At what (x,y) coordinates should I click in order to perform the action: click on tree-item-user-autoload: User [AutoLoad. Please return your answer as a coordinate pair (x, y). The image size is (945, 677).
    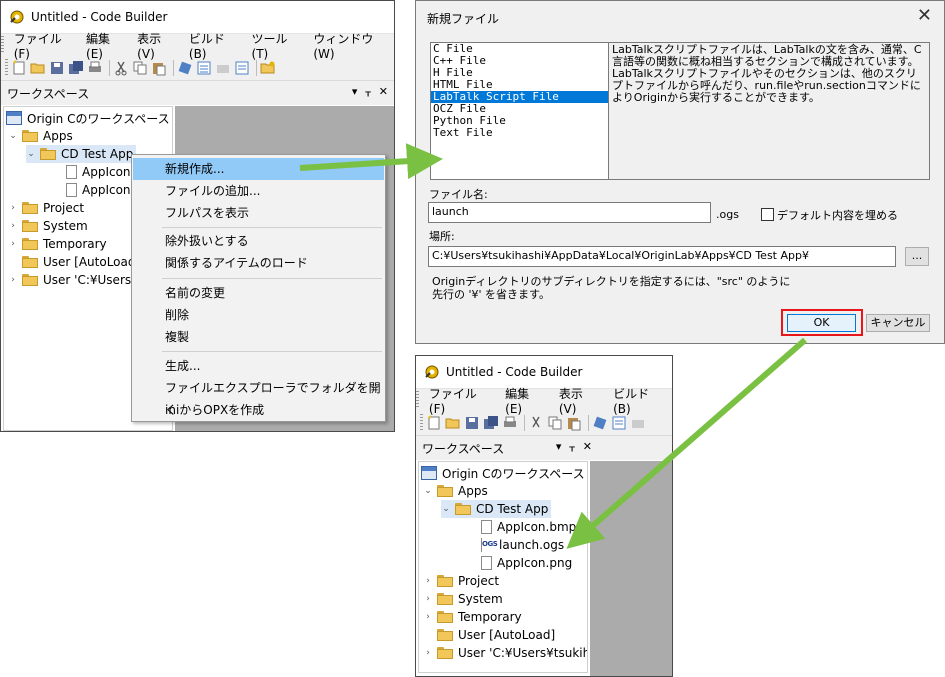
    Looking at the image, I should click on (79, 262).